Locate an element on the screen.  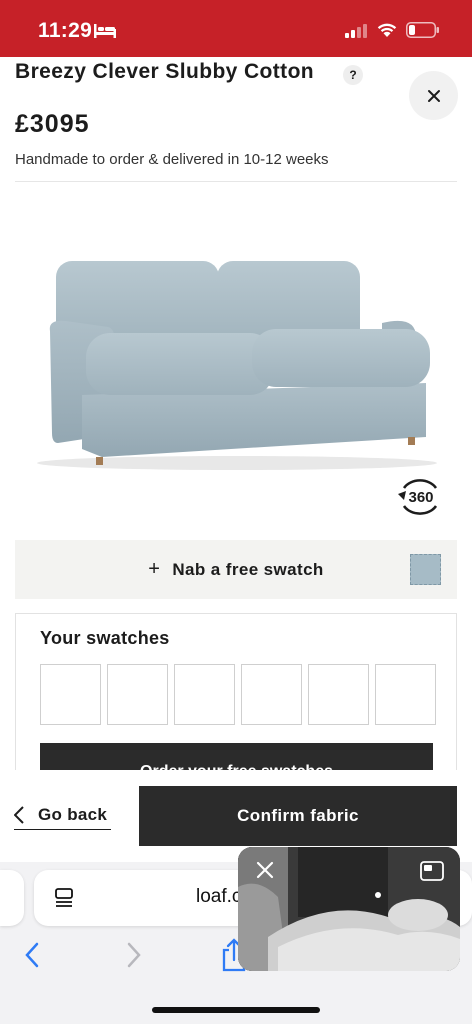
pip-restore-icon is located at coordinates (432, 871).